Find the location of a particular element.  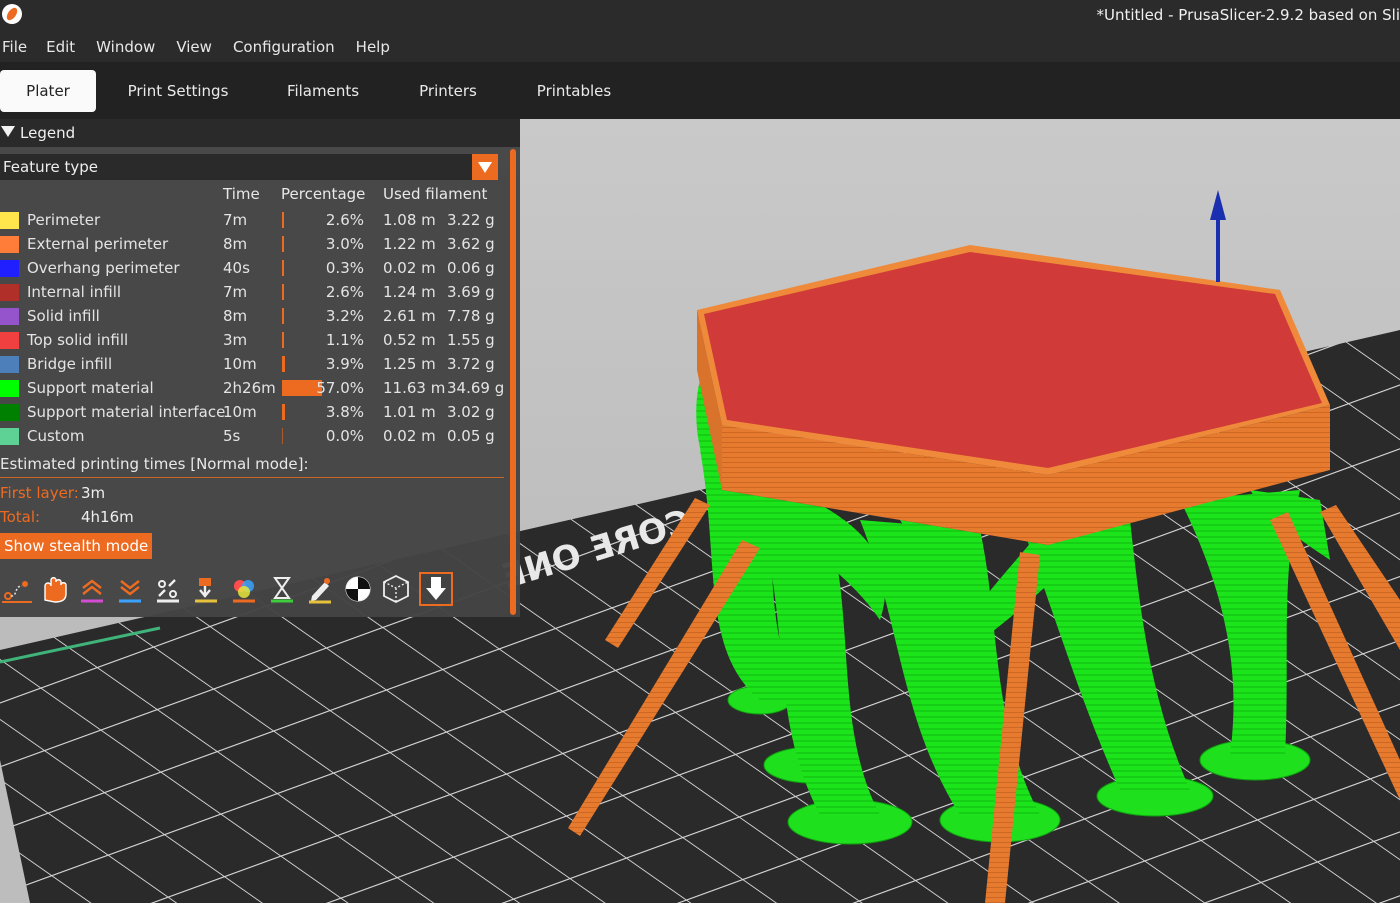

feature-used-meters: 0.52 m is located at coordinates (409, 340).